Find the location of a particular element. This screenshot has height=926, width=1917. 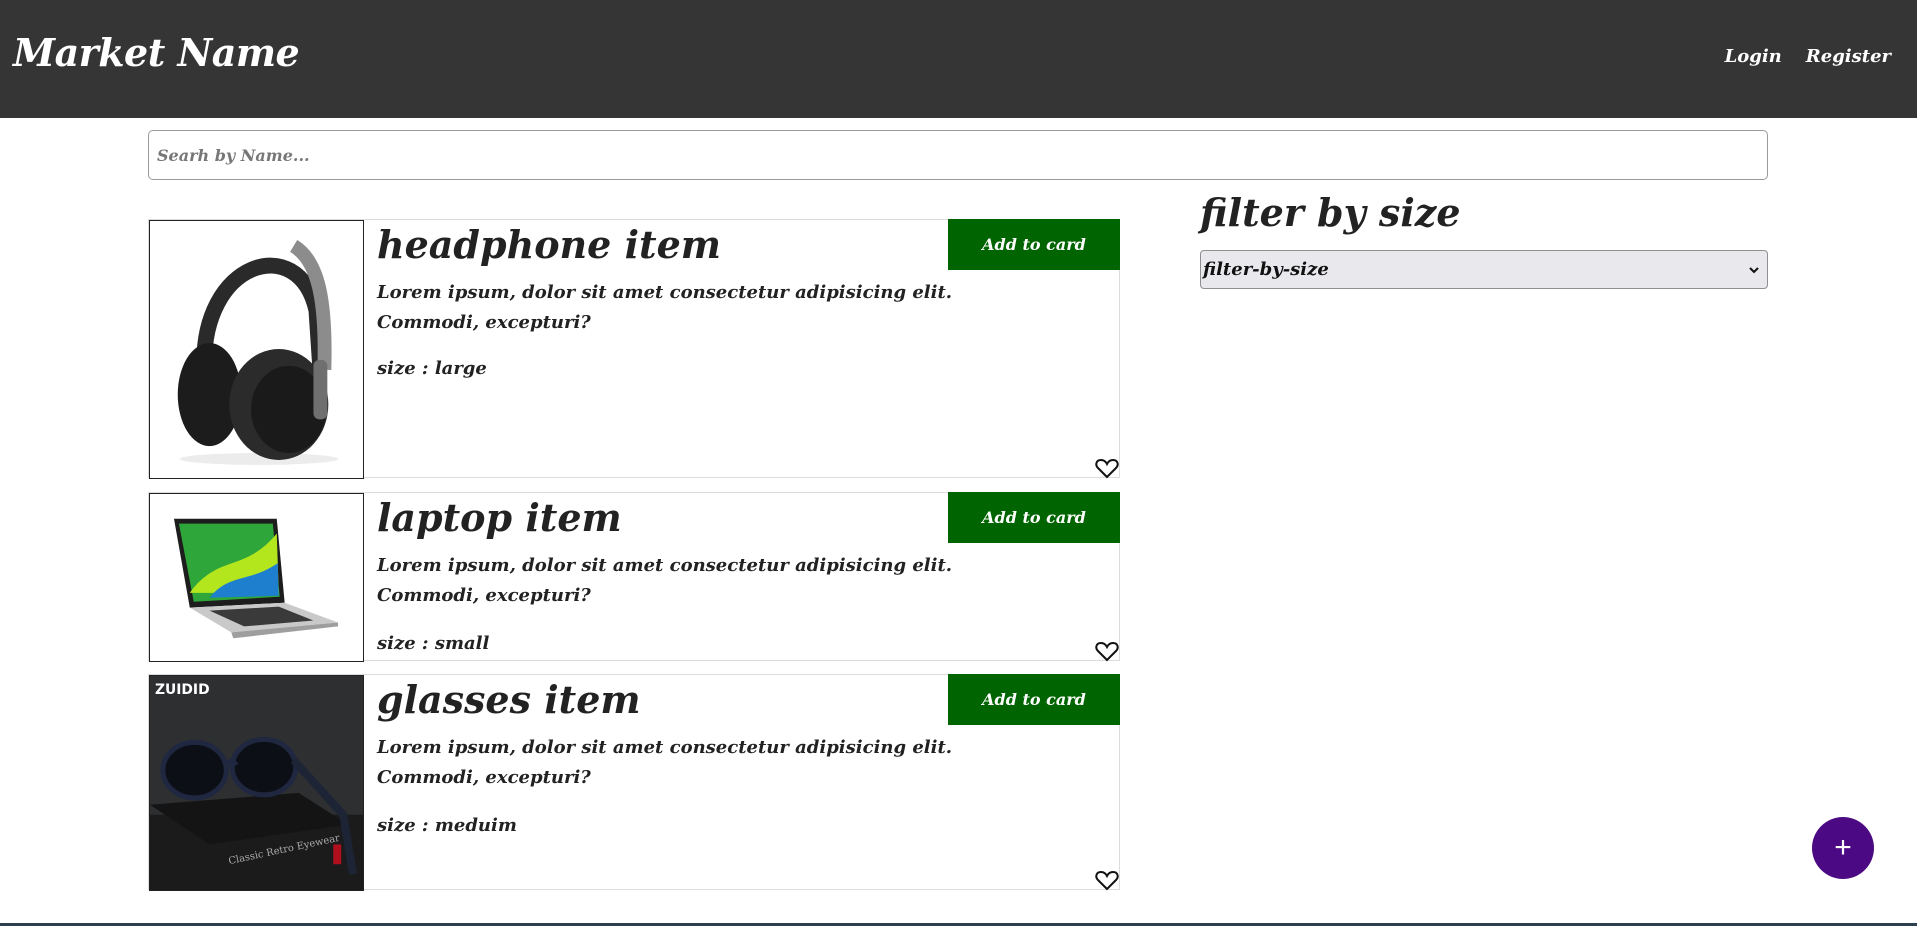

filter-title: filter by size is located at coordinates (1330, 212).